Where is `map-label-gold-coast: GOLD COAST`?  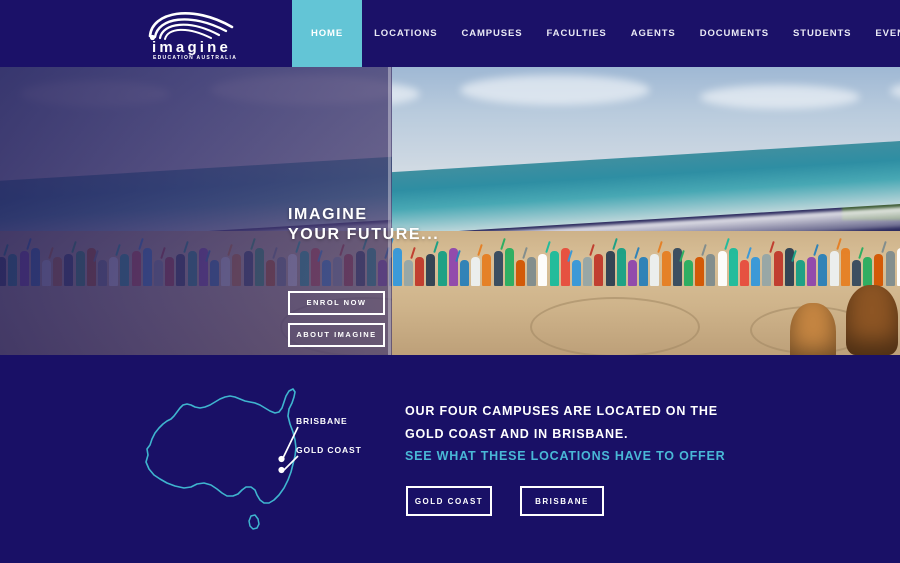 map-label-gold-coast: GOLD COAST is located at coordinates (329, 450).